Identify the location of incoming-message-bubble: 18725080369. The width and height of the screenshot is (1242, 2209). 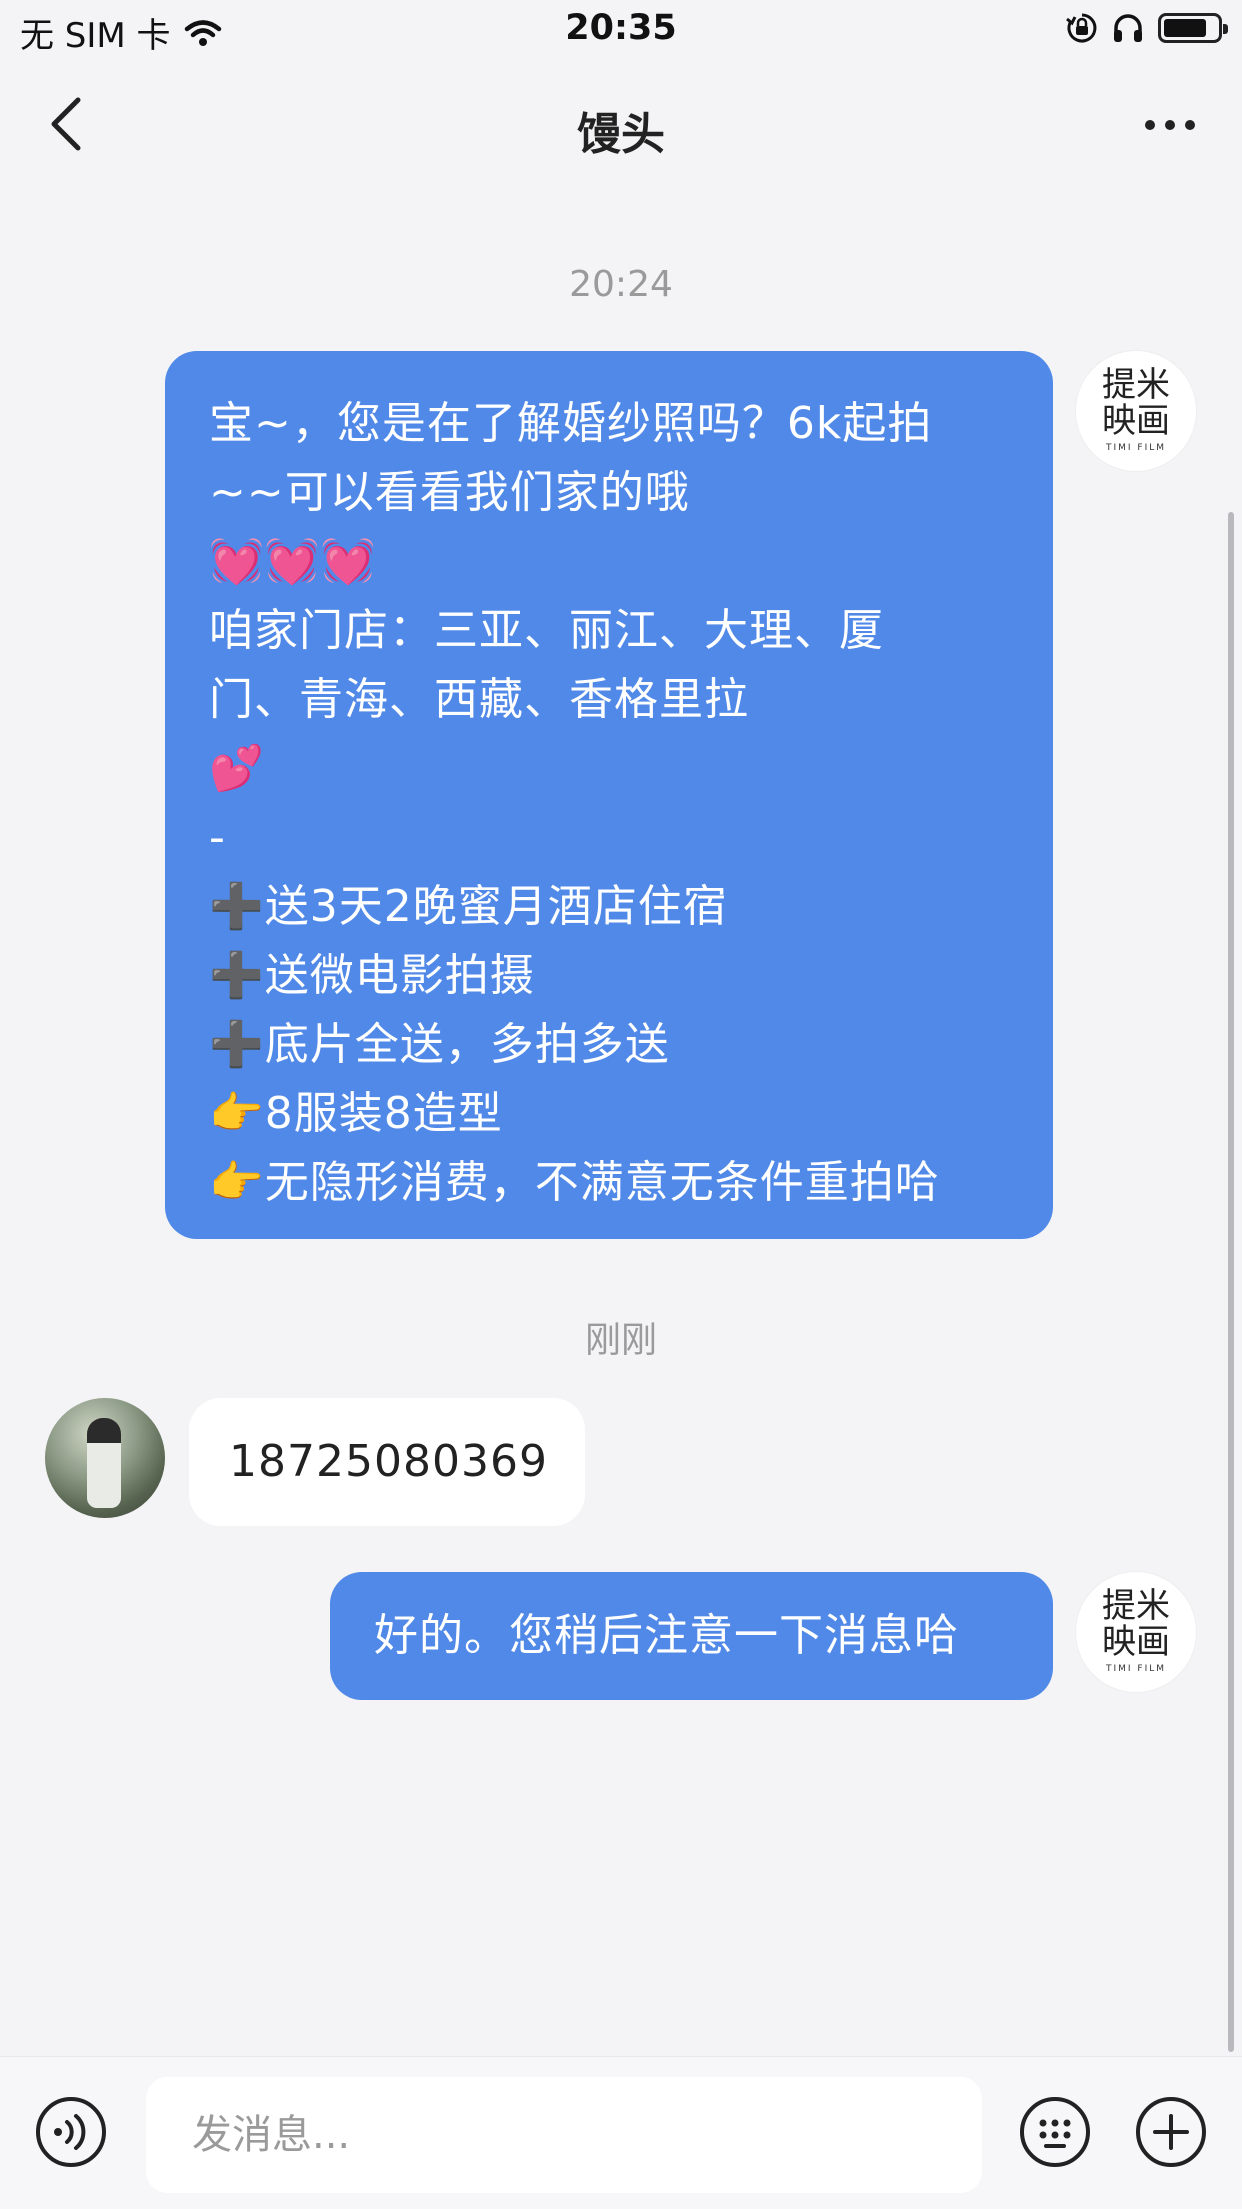
(387, 1462).